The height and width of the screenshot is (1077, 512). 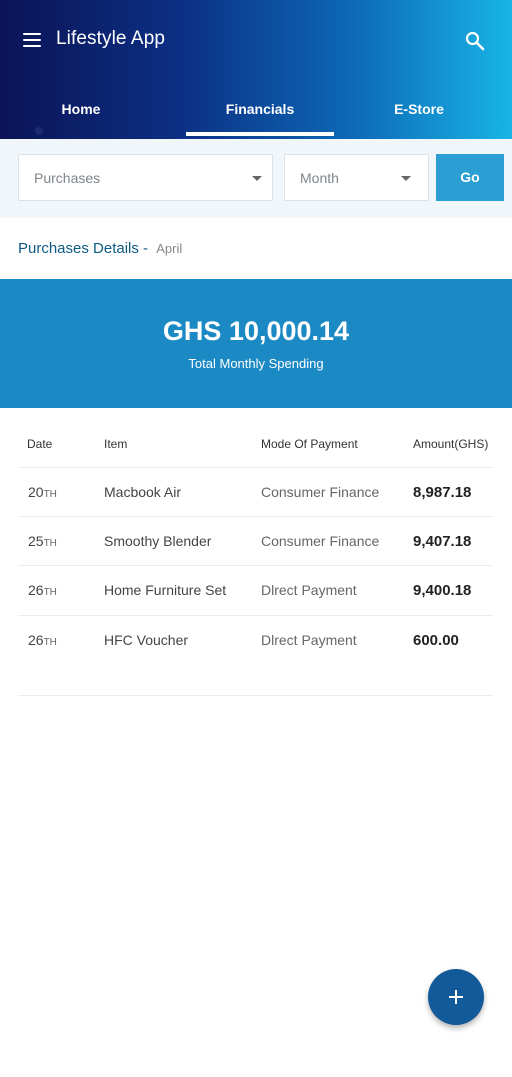 I want to click on tab-home: Home, so click(x=81, y=115).